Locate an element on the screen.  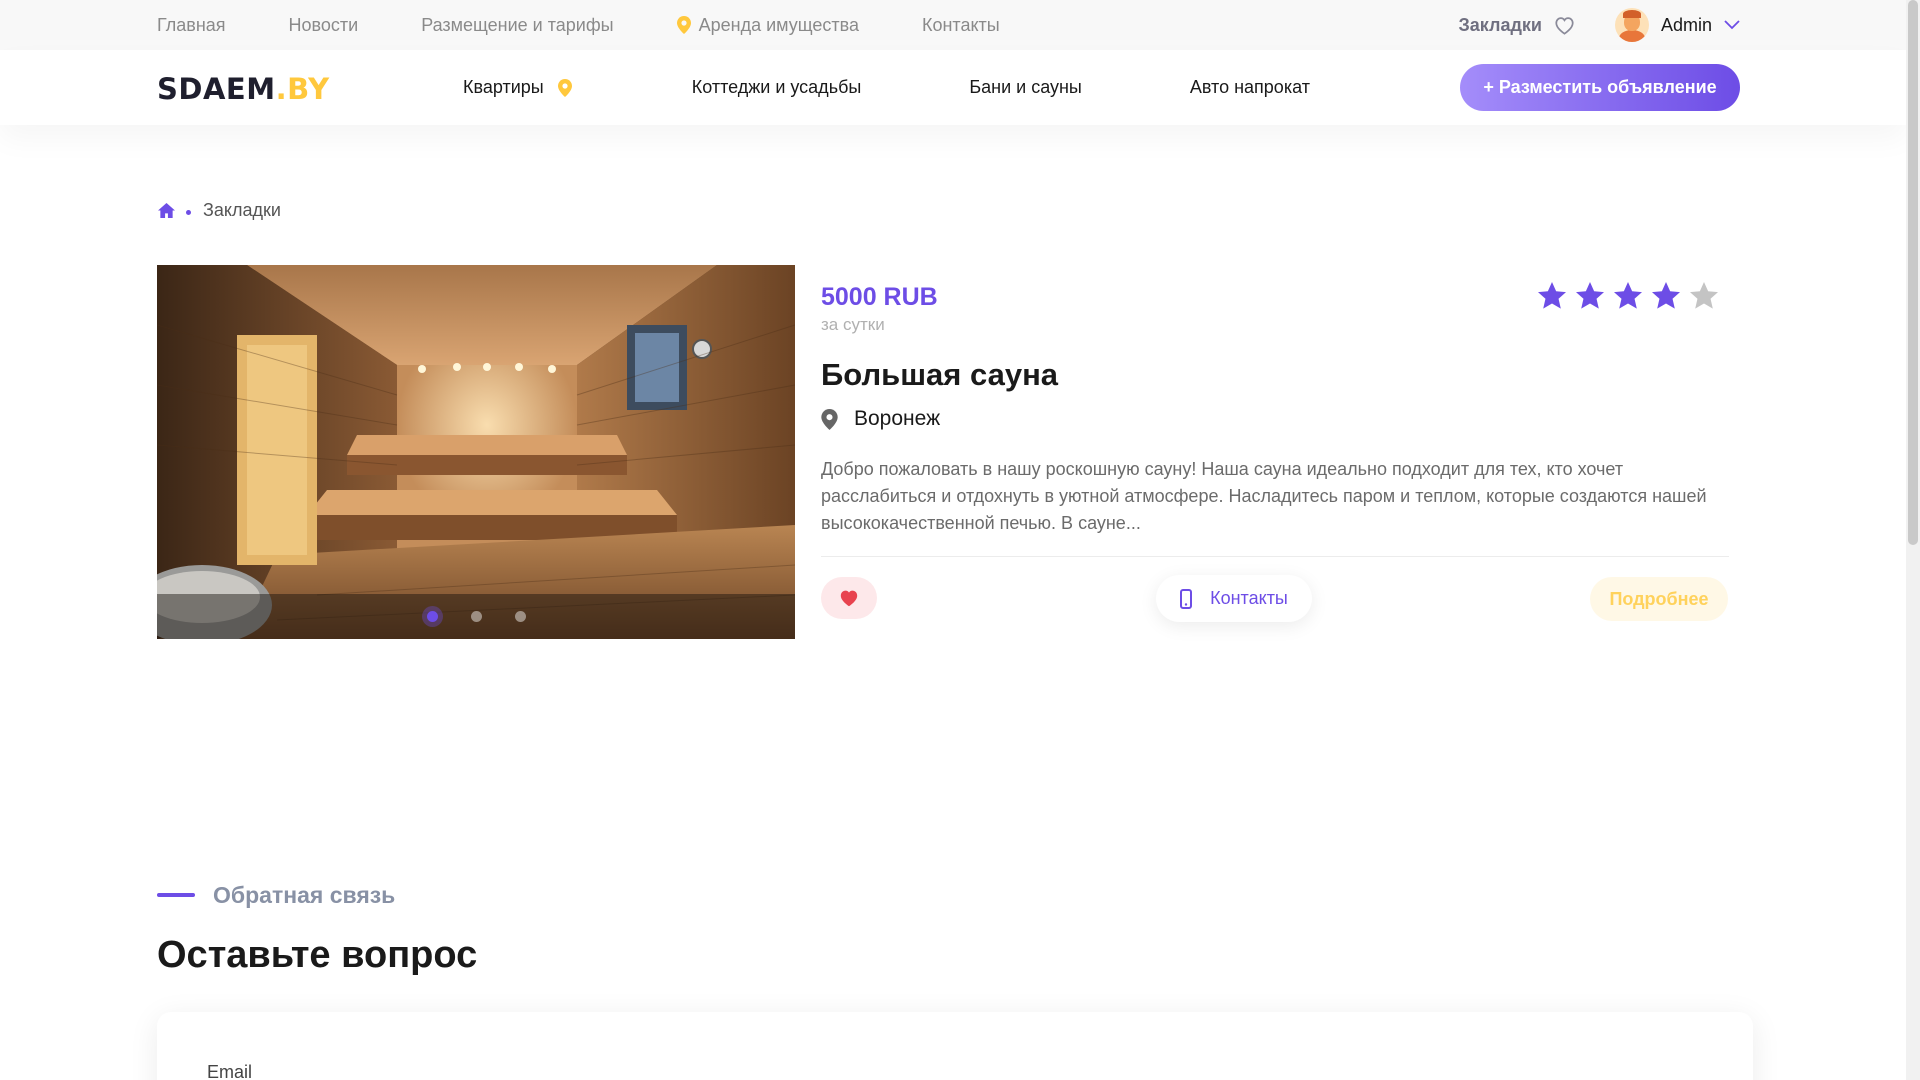
listing-price: 5000 RUB is located at coordinates (879, 297).